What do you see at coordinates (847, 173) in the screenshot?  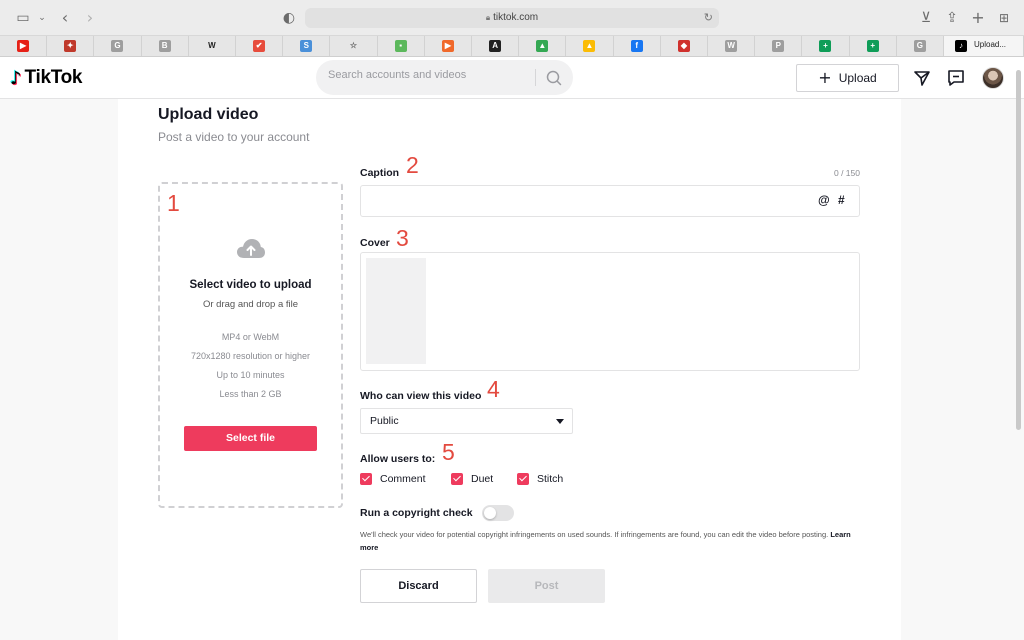 I see `caption-counter: 0 / 150` at bounding box center [847, 173].